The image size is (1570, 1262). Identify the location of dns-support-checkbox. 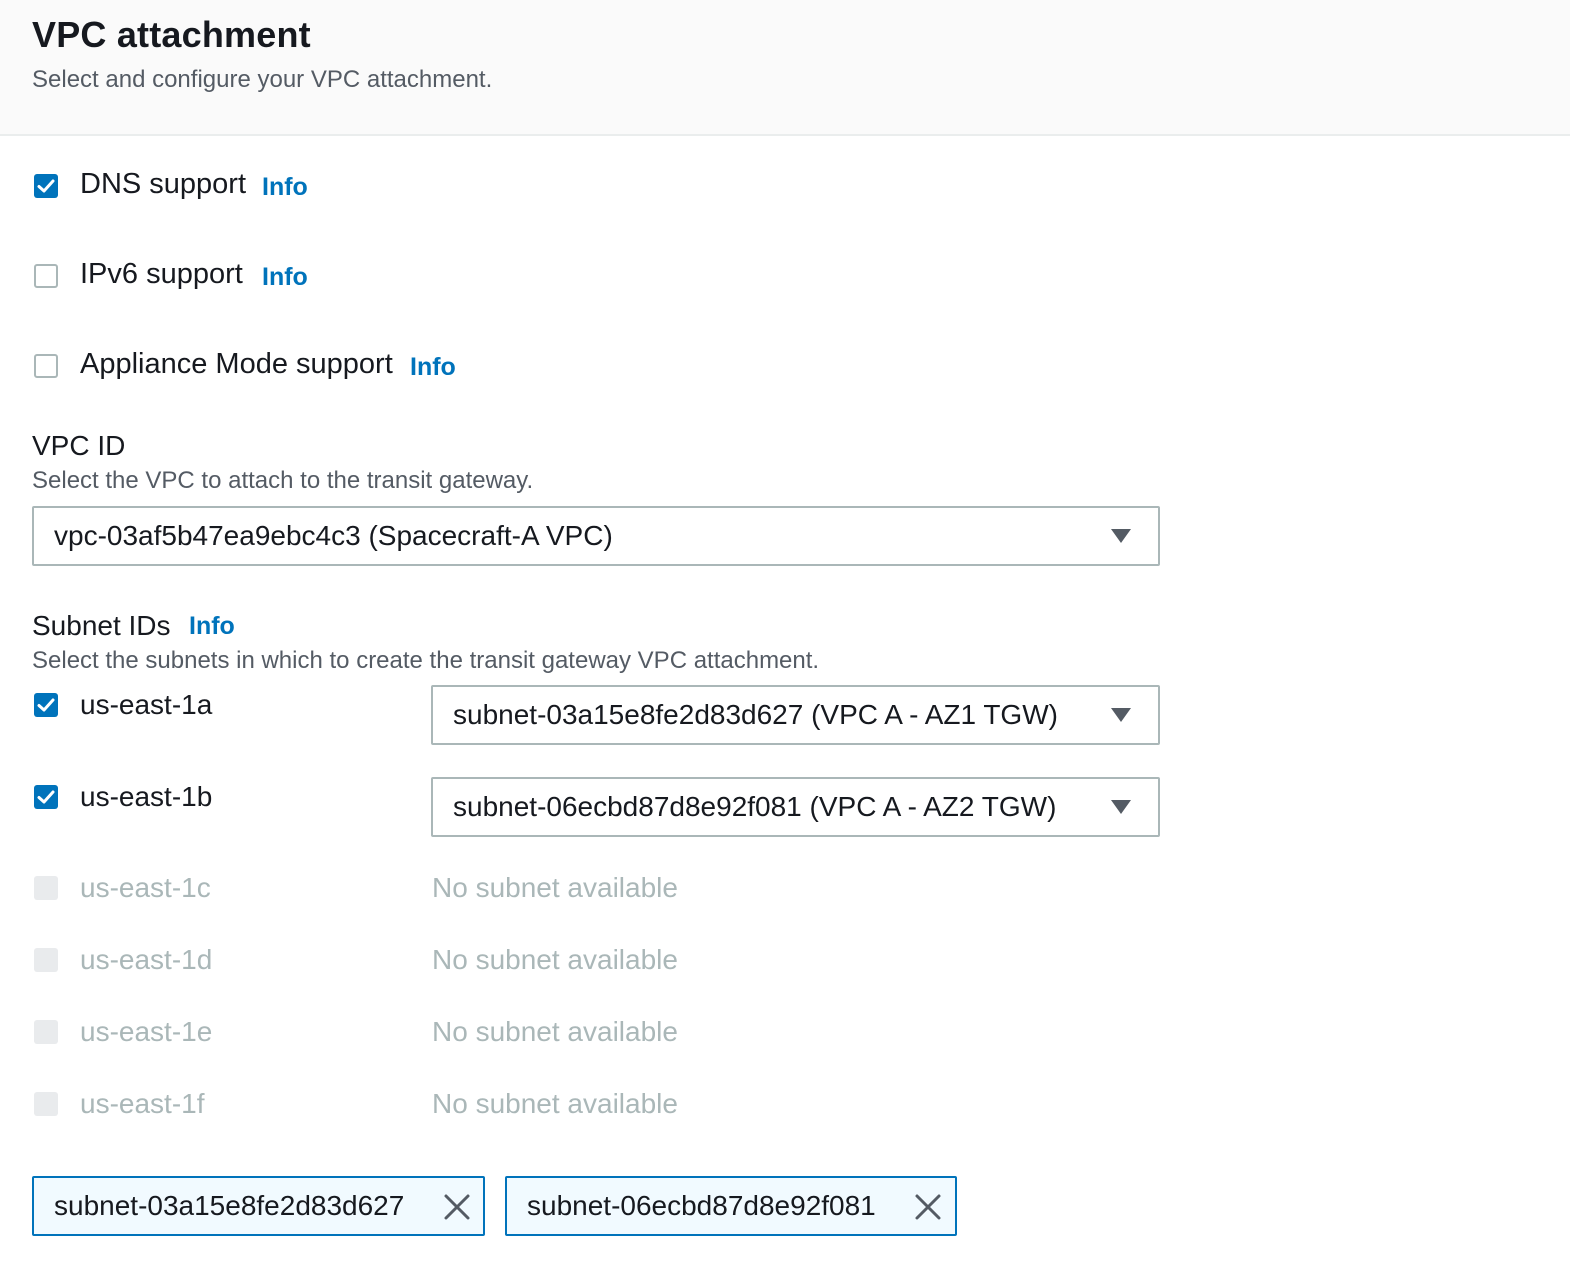
(46, 186).